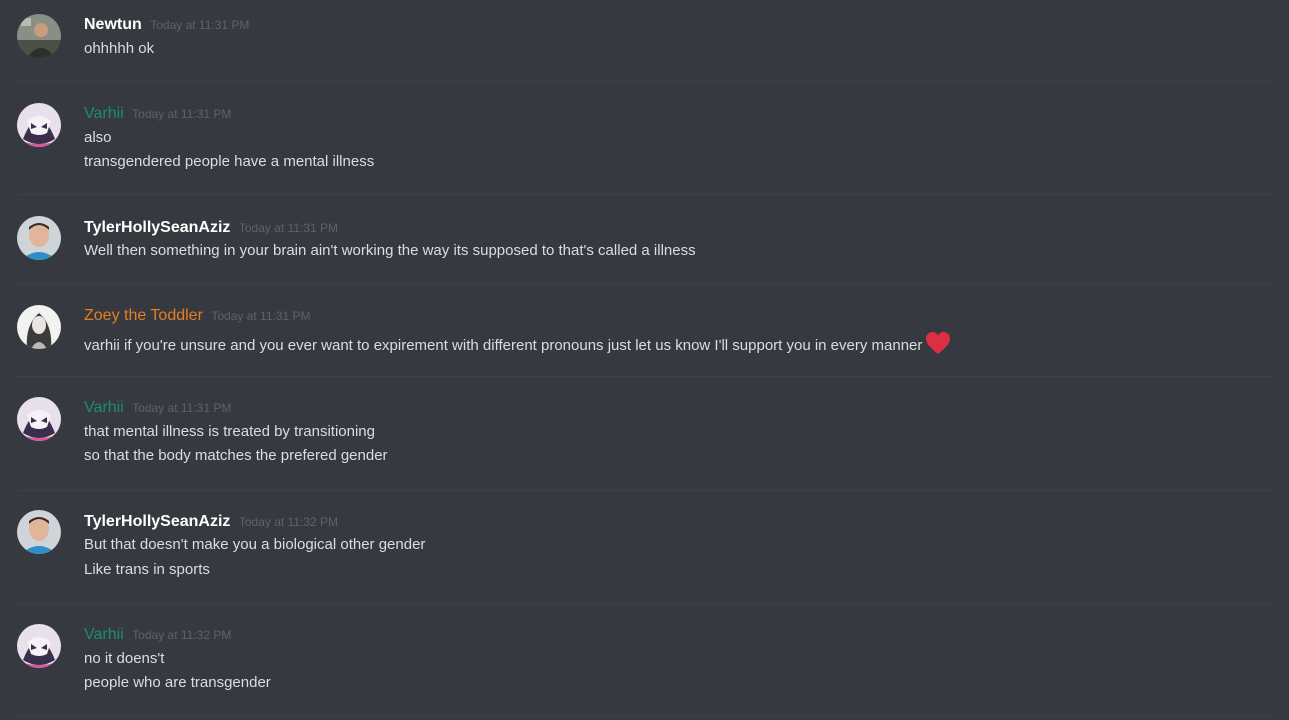  Describe the element at coordinates (124, 658) in the screenshot. I see `message-text: no it doens't` at that location.